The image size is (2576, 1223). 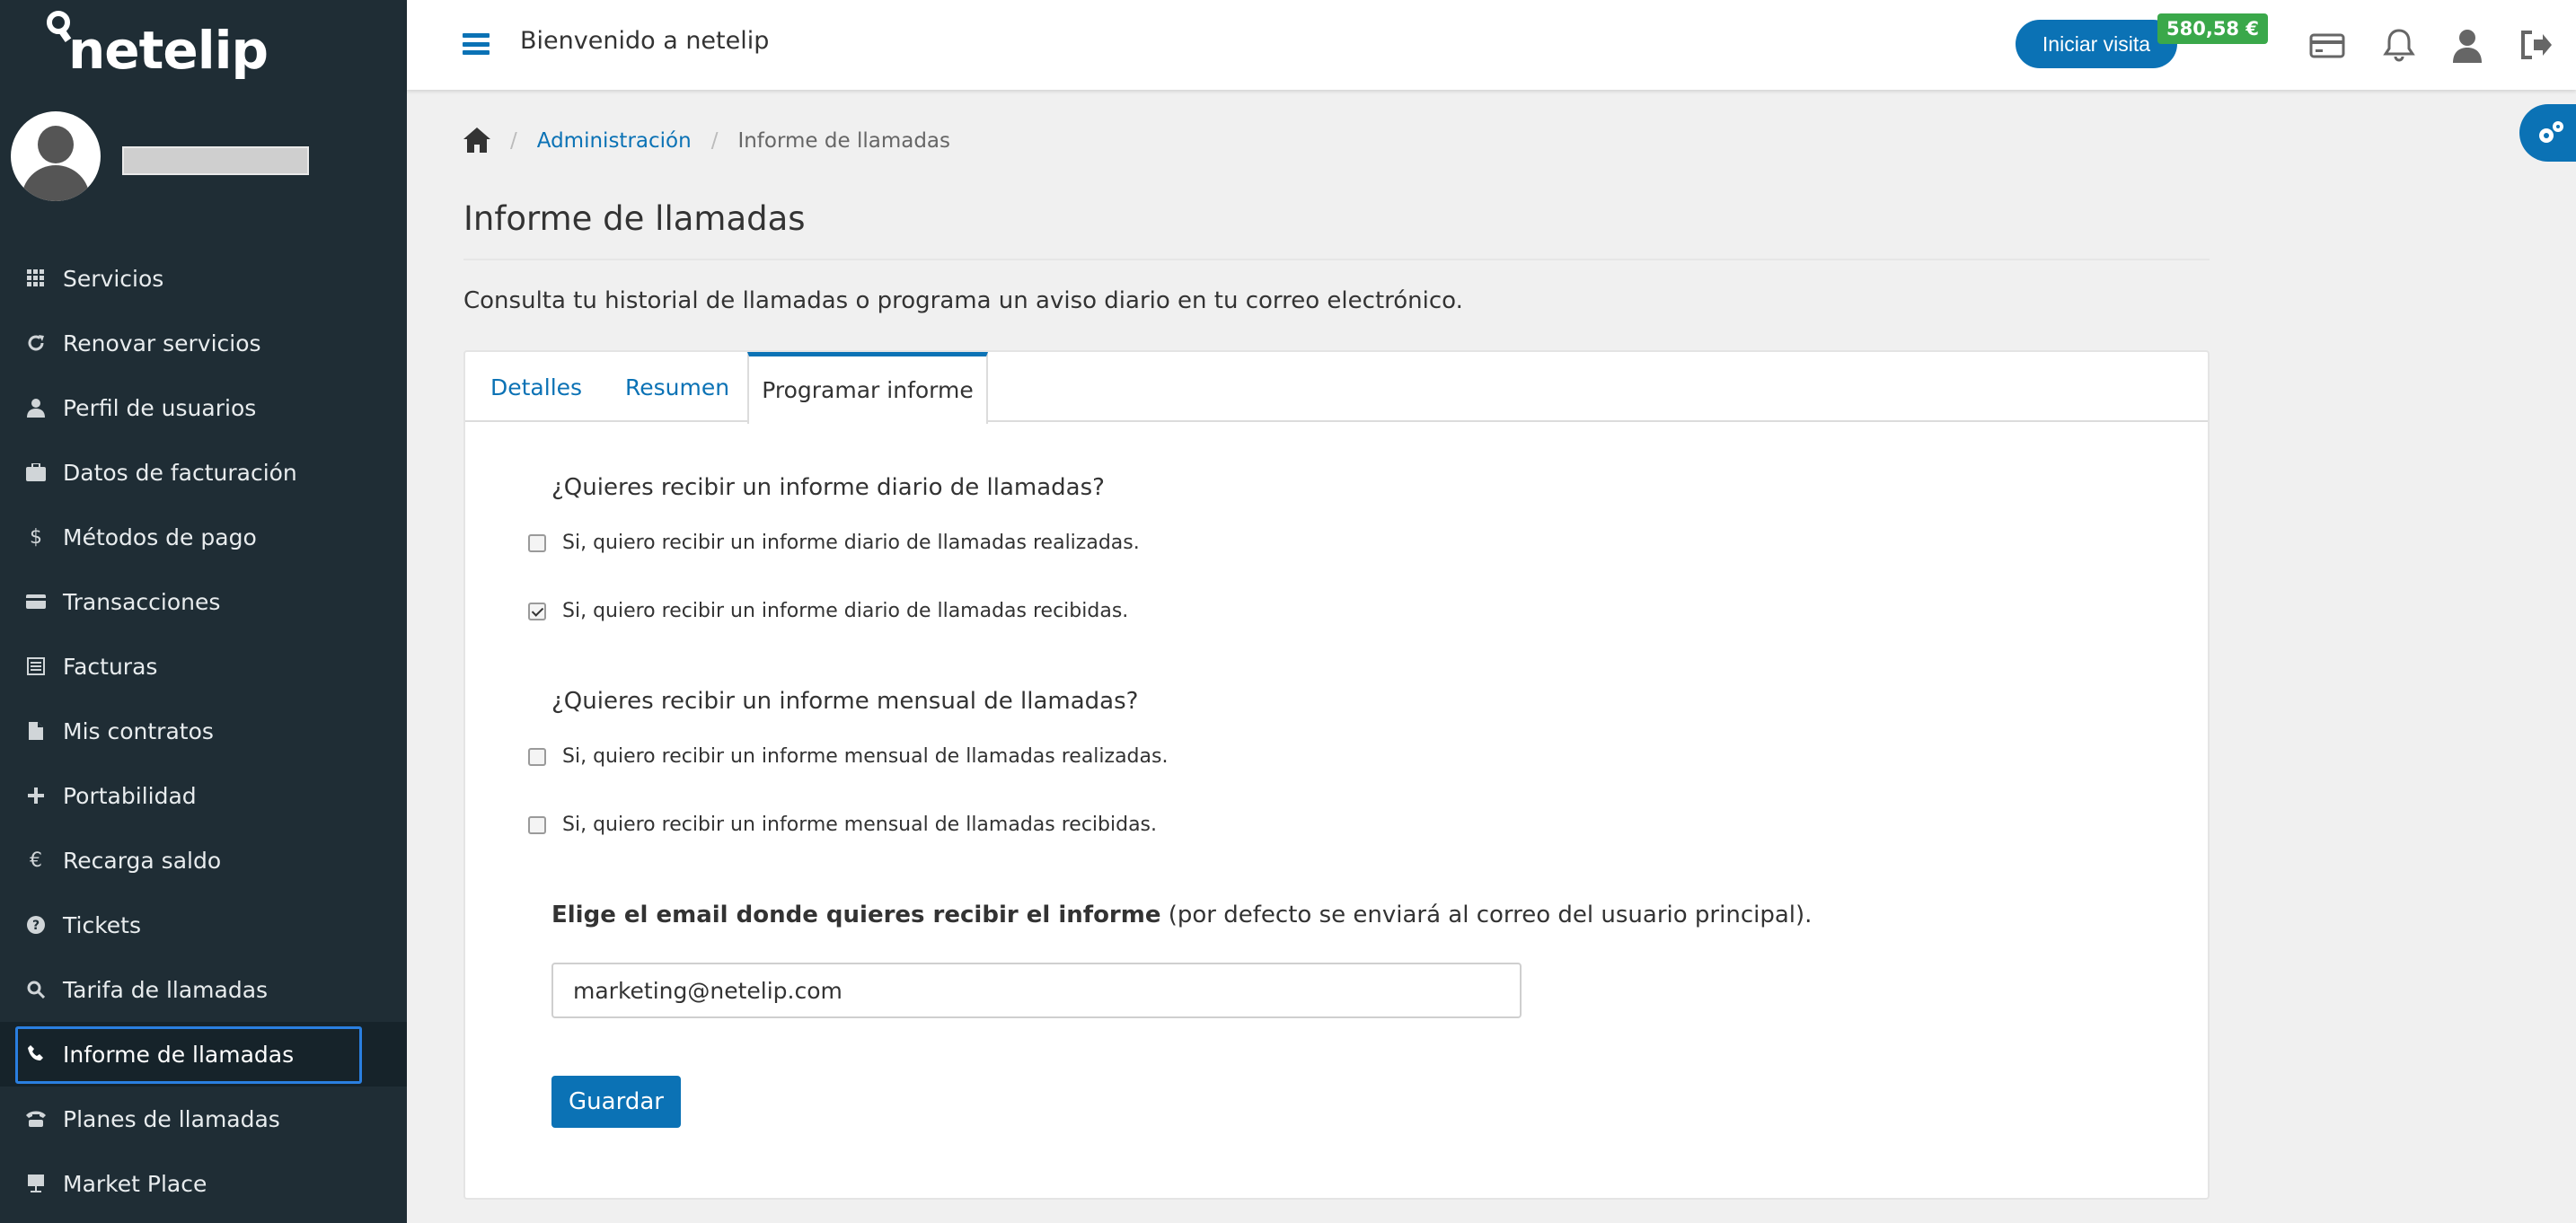 What do you see at coordinates (130, 795) in the screenshot?
I see `sidebar-item-label: Portabilidad` at bounding box center [130, 795].